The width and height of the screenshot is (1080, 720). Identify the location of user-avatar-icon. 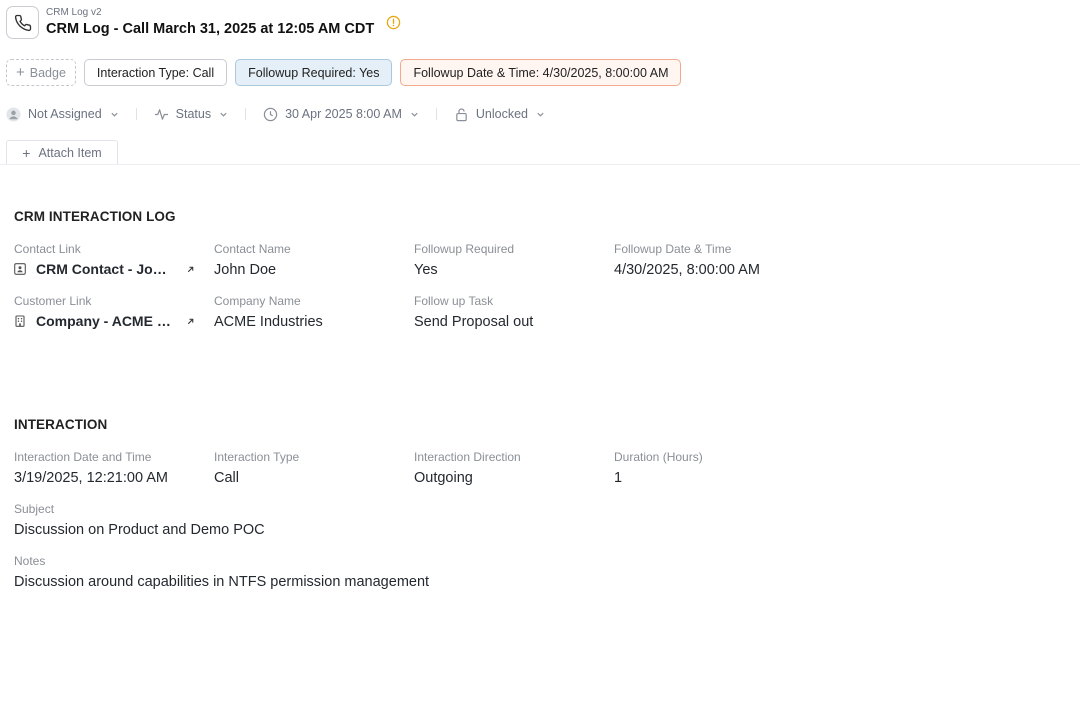
(13, 114).